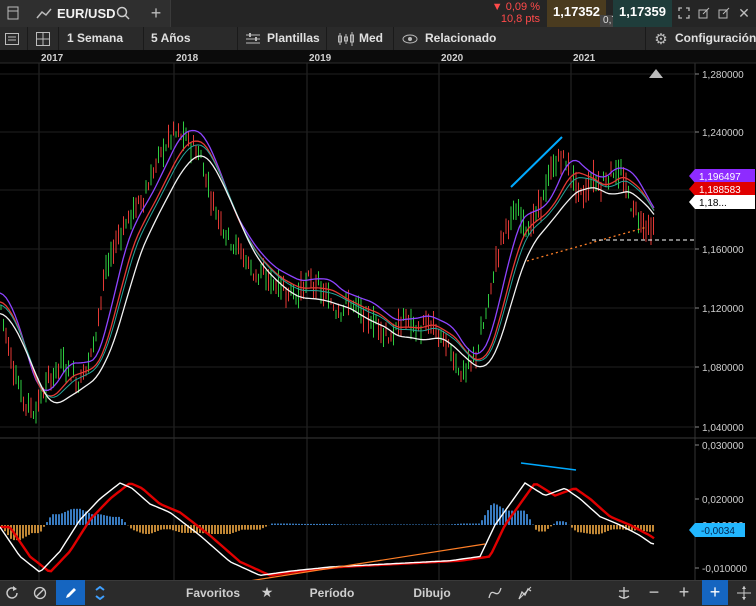 The height and width of the screenshot is (606, 756). Describe the element at coordinates (723, 446) in the screenshot. I see `macd-tick-label: 0,030000` at that location.